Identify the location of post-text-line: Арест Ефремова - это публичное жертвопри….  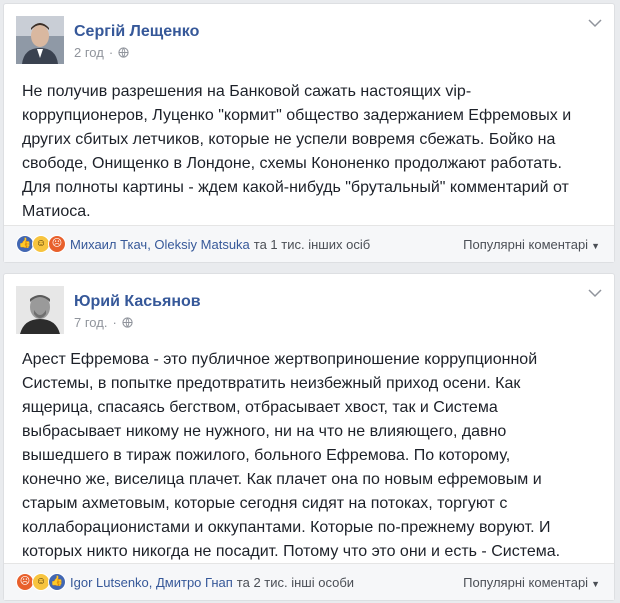
(280, 359).